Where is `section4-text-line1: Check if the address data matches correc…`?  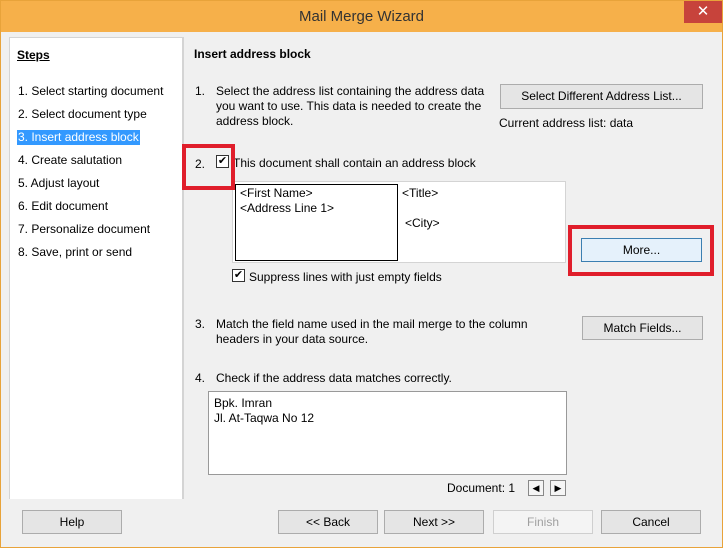
section4-text-line1: Check if the address data matches correc… is located at coordinates (334, 378).